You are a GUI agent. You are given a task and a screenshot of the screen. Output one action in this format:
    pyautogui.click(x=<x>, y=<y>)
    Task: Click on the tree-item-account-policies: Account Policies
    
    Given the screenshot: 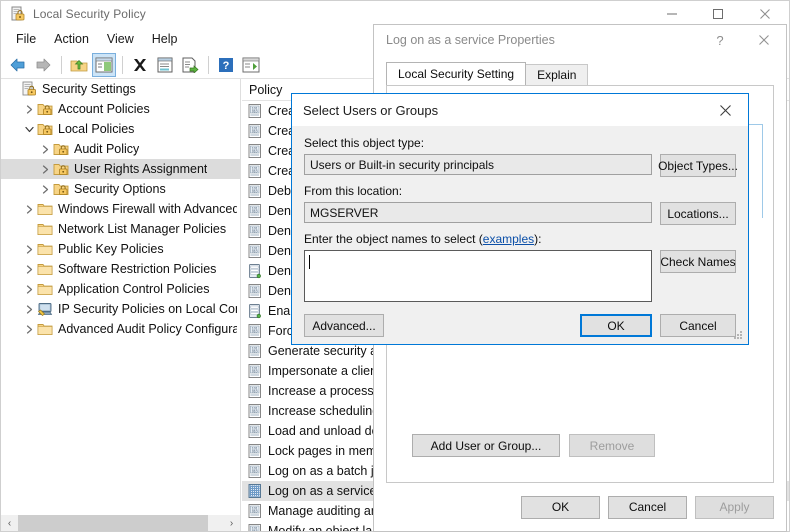 What is the action you would take?
    pyautogui.click(x=120, y=109)
    